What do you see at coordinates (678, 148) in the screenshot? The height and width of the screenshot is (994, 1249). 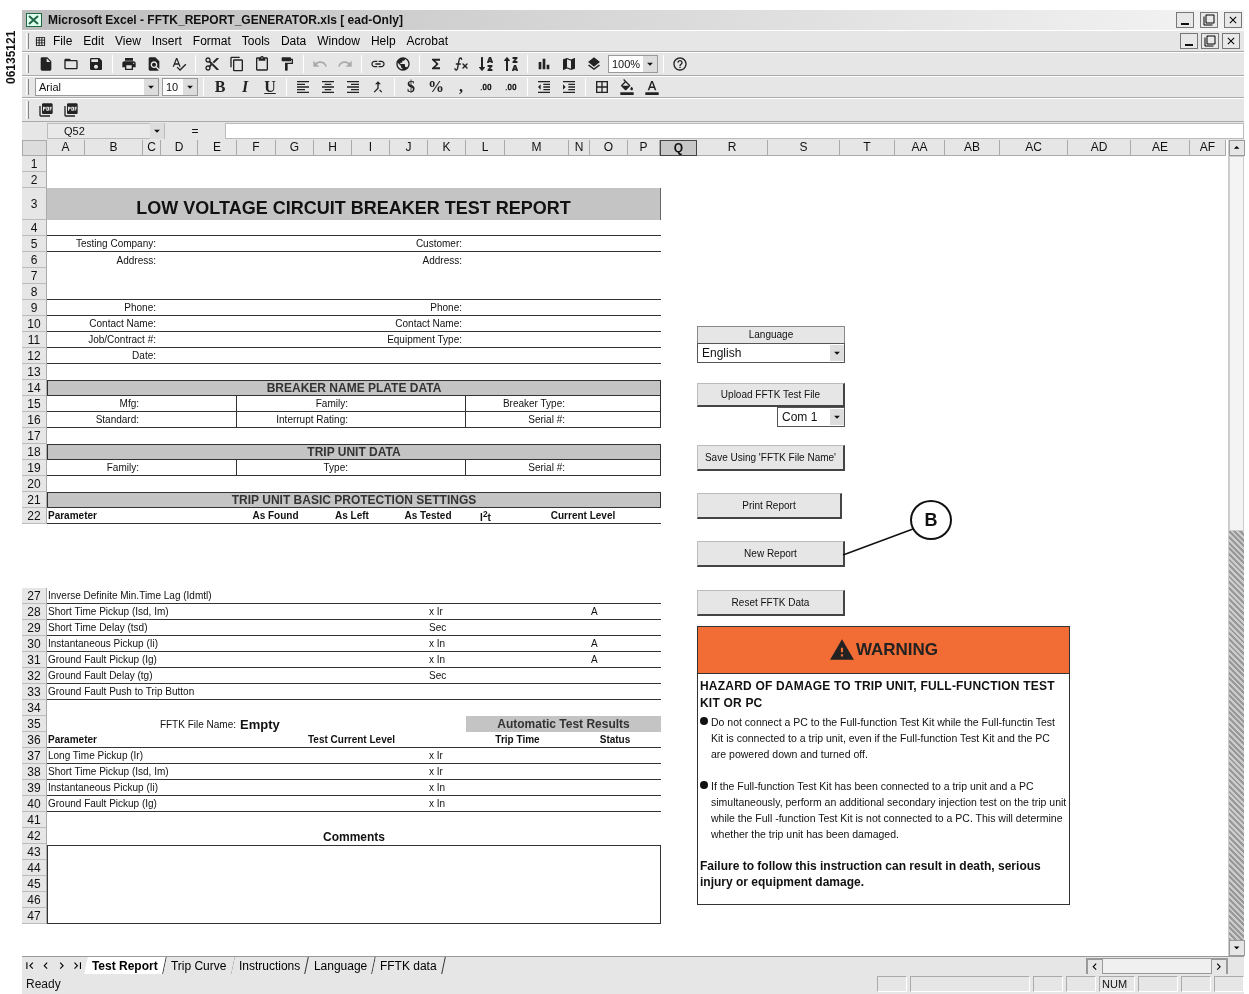 I see `column-header: Q` at bounding box center [678, 148].